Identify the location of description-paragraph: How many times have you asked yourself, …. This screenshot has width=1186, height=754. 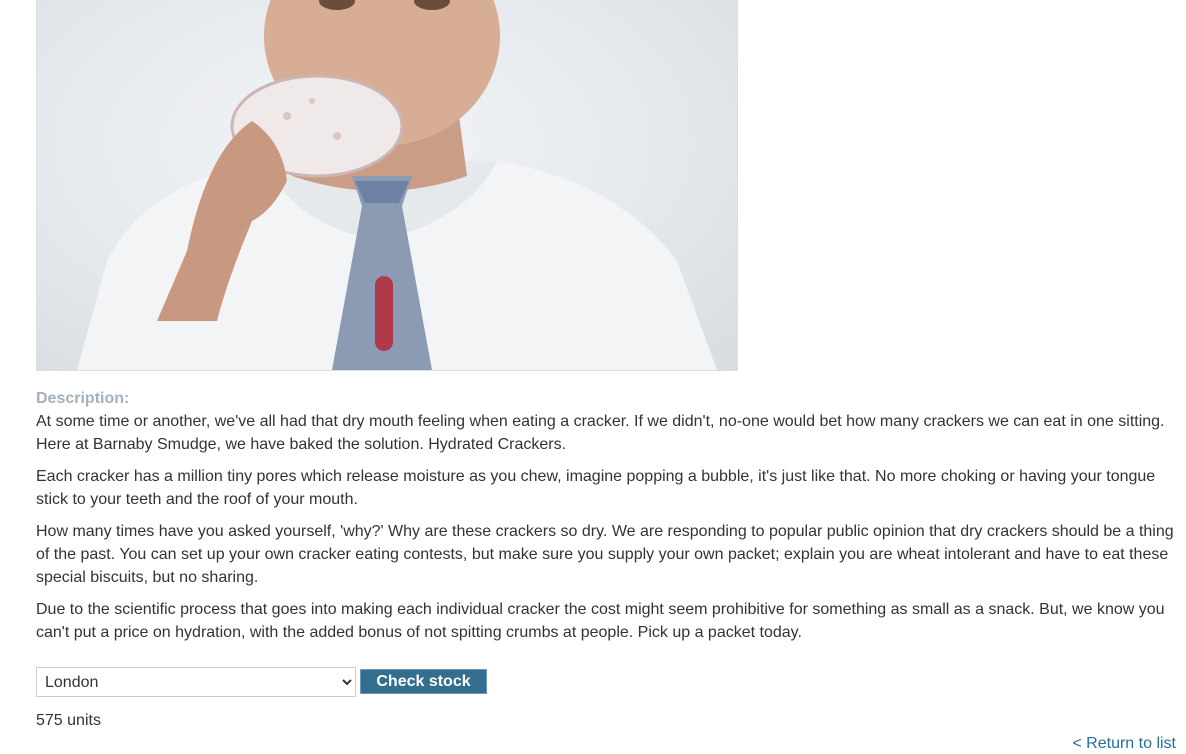
(605, 554).